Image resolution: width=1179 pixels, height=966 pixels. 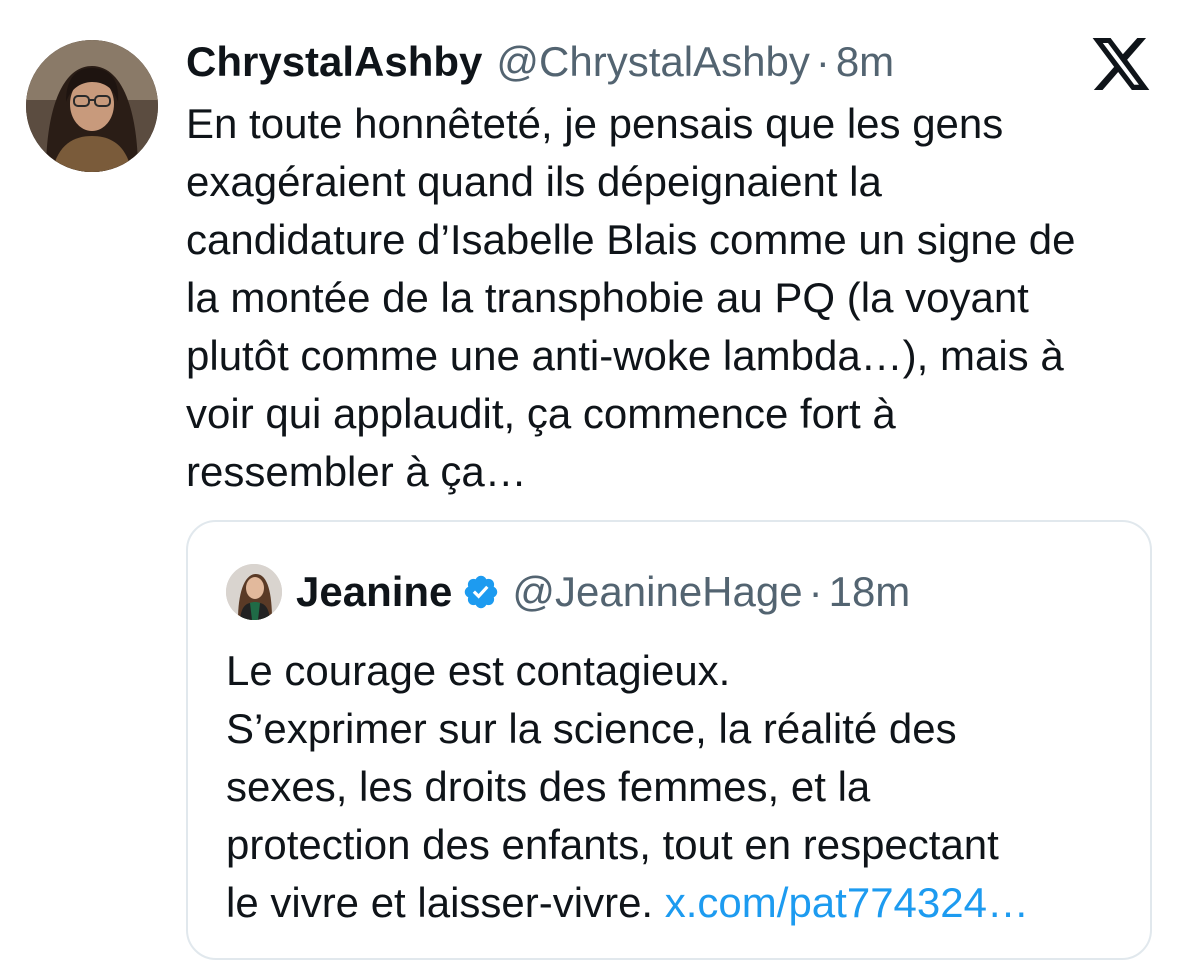 I want to click on quoted-text-fragment: le vivre et laisser-vivre., so click(x=445, y=902).